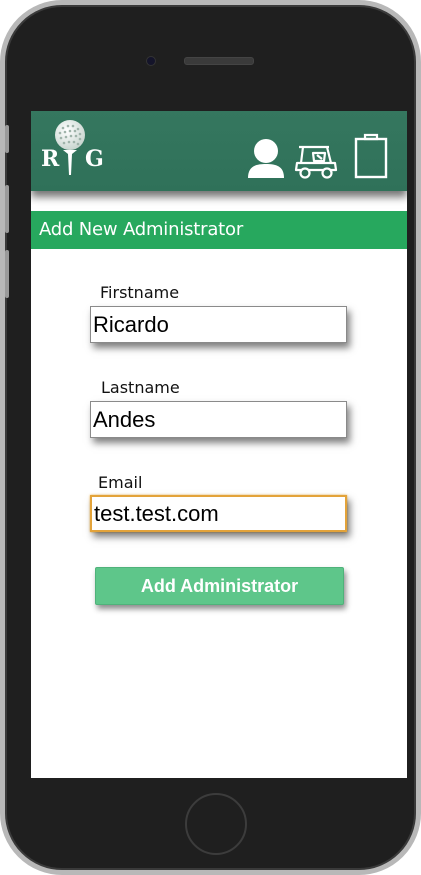 Image resolution: width=421 pixels, height=875 pixels. Describe the element at coordinates (218, 419) in the screenshot. I see `lastname-input` at that location.